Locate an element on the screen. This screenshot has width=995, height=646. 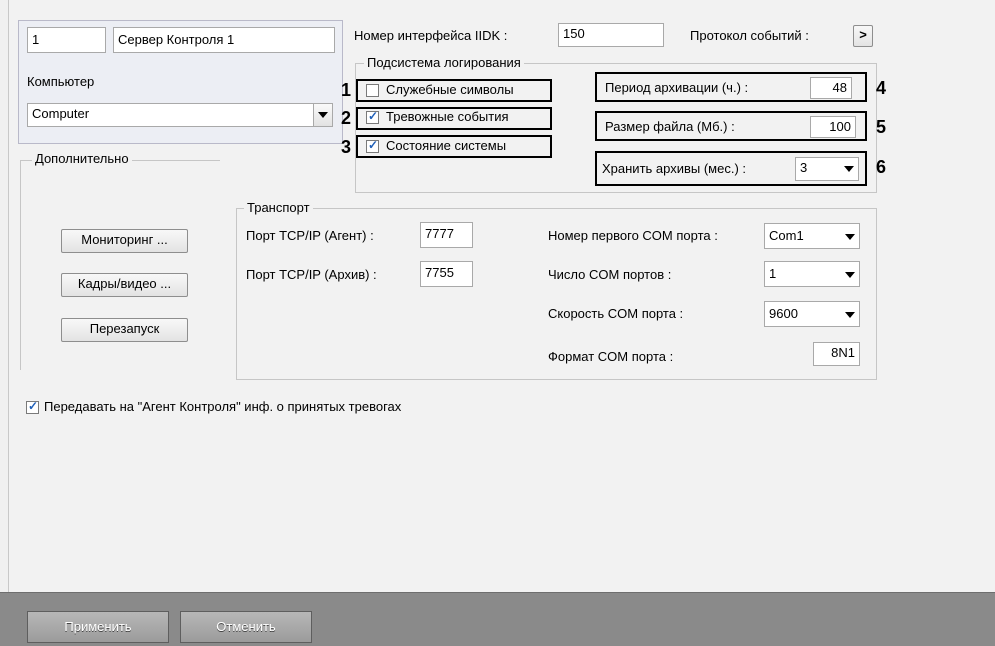
com-count-label: Число COM портов : is located at coordinates (610, 274).